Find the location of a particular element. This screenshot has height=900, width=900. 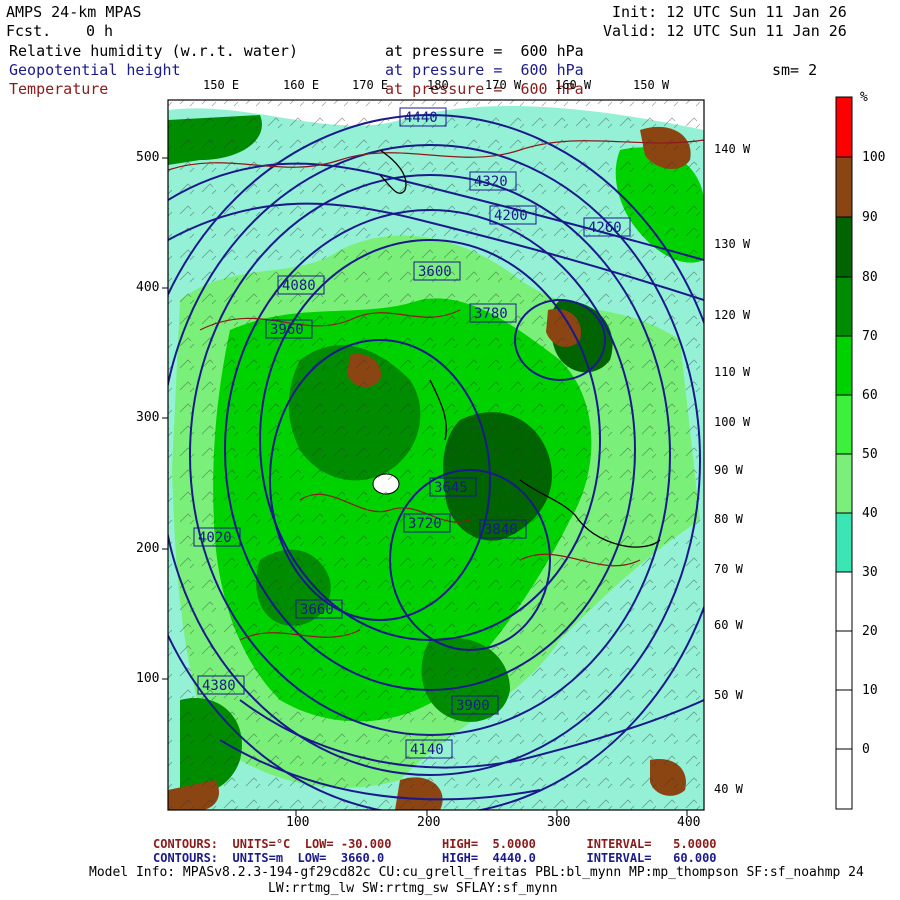

height-label-3900: 3900 is located at coordinates (473, 706).